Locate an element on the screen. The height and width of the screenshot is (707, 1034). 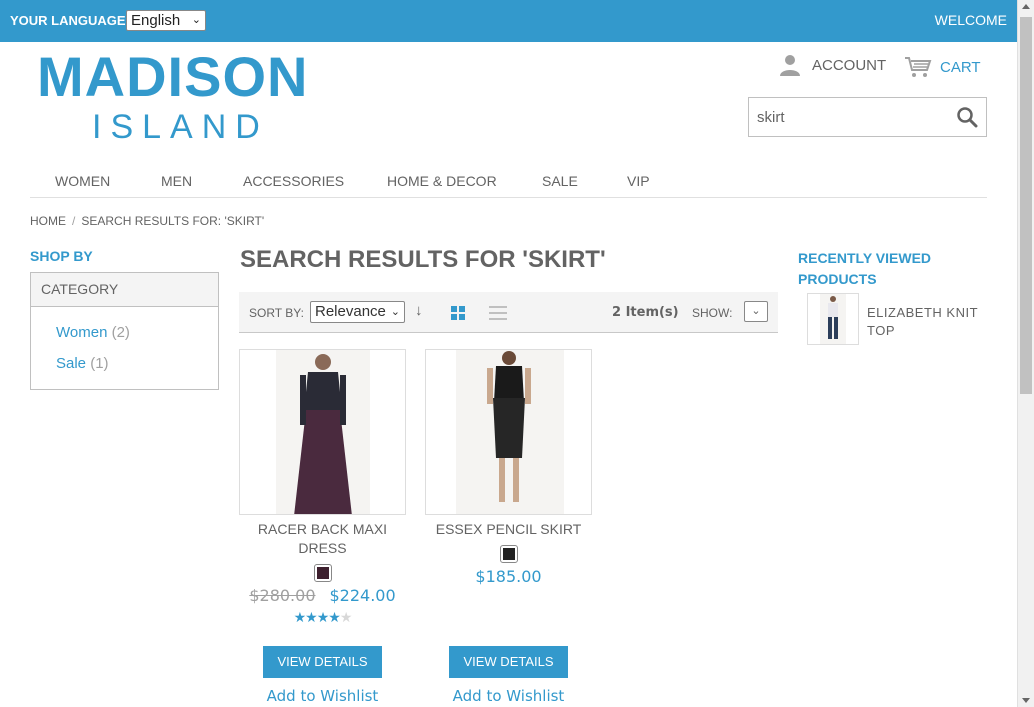
star-empty-icon: ★ is located at coordinates (346, 617).